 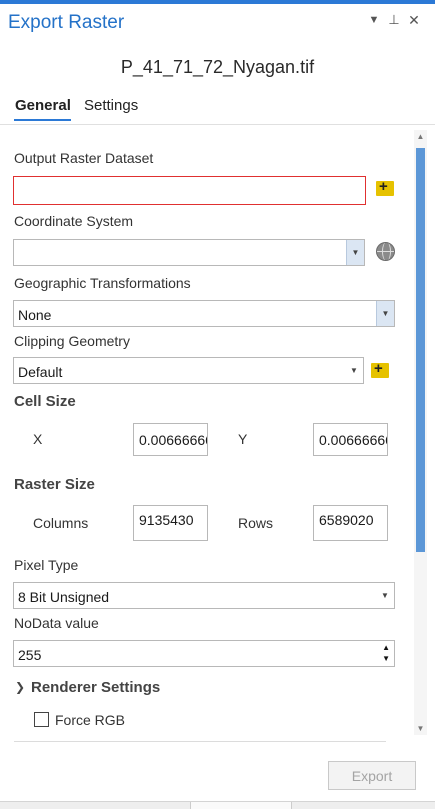 I want to click on tab-divider, so click(x=217, y=124).